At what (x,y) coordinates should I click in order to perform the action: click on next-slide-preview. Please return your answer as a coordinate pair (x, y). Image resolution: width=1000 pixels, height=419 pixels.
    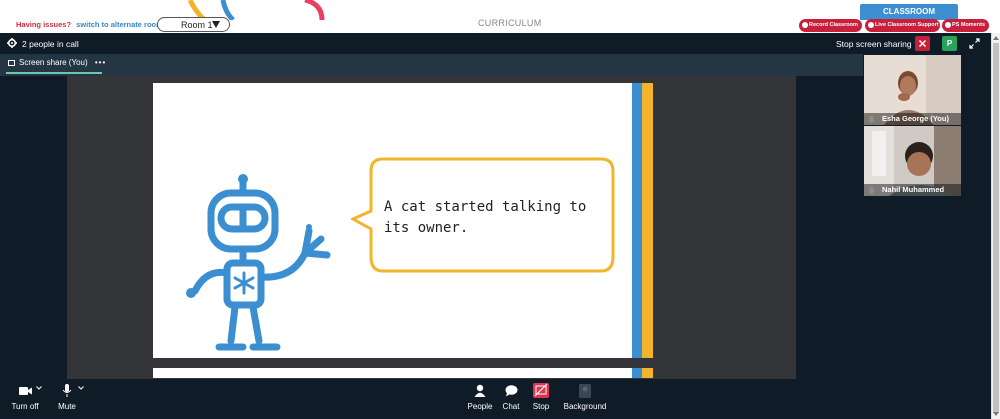
    Looking at the image, I should click on (403, 373).